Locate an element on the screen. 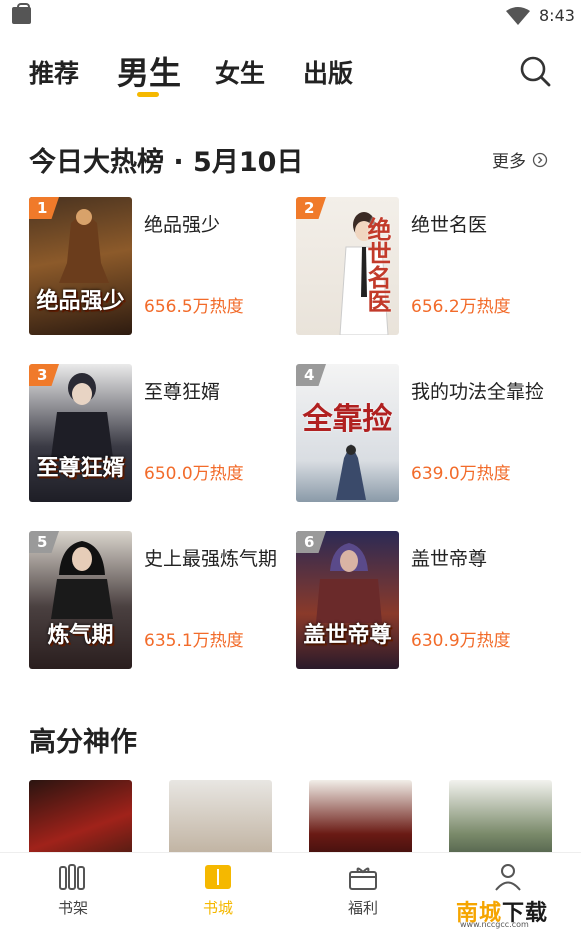 The height and width of the screenshot is (929, 581). tab-publish: 出版 is located at coordinates (328, 72).